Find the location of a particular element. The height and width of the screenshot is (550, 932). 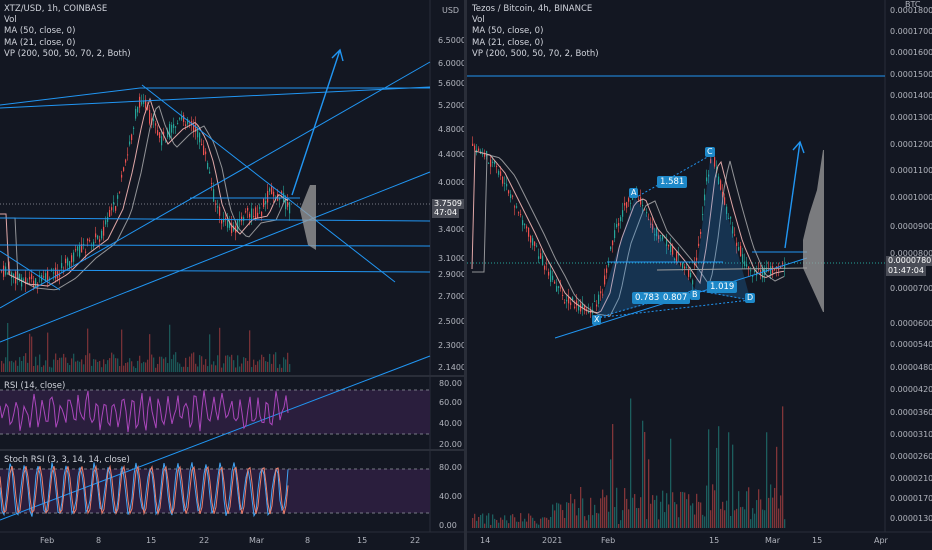

harmonic-point-x: X is located at coordinates (597, 320).